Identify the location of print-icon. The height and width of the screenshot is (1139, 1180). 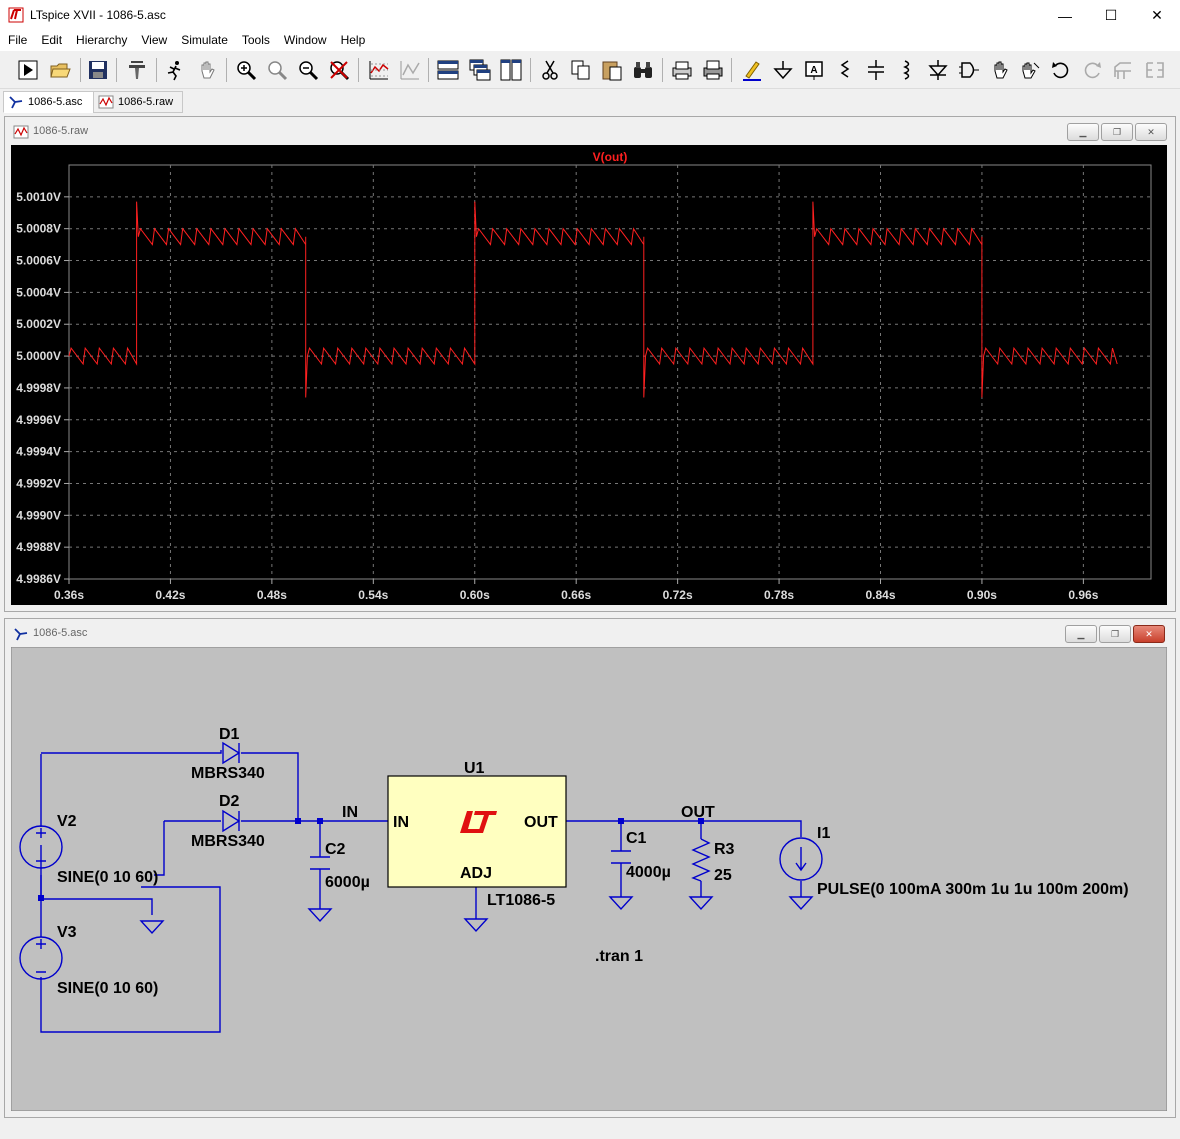
(713, 70).